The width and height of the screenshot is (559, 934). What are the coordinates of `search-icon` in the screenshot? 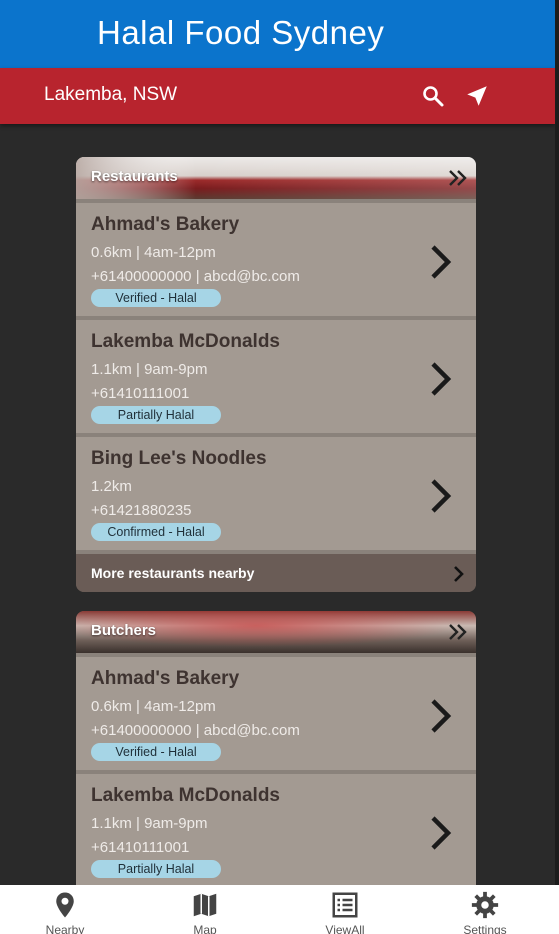 It's located at (433, 96).